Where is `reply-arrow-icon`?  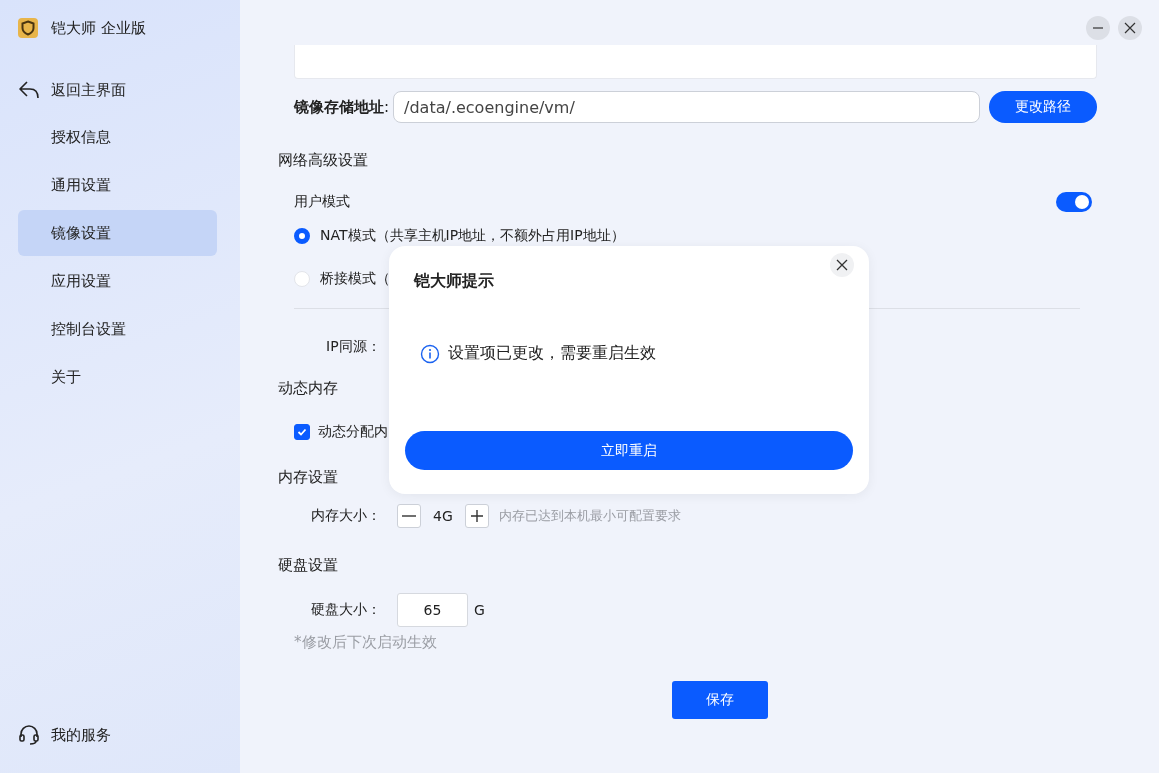 reply-arrow-icon is located at coordinates (29, 90).